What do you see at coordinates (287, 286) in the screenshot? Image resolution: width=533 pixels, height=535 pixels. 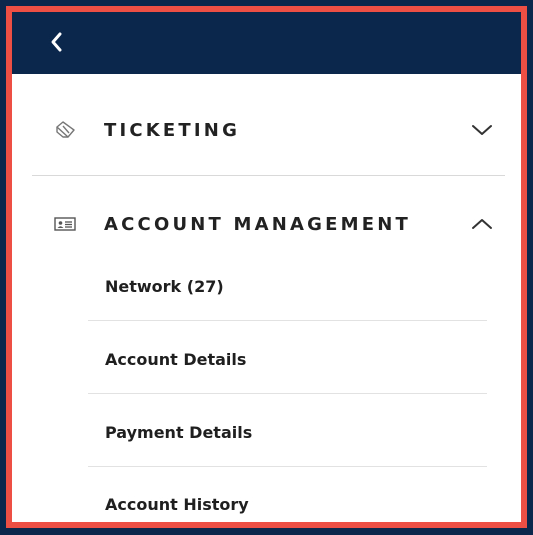 I see `menu-item-network: Network (27)` at bounding box center [287, 286].